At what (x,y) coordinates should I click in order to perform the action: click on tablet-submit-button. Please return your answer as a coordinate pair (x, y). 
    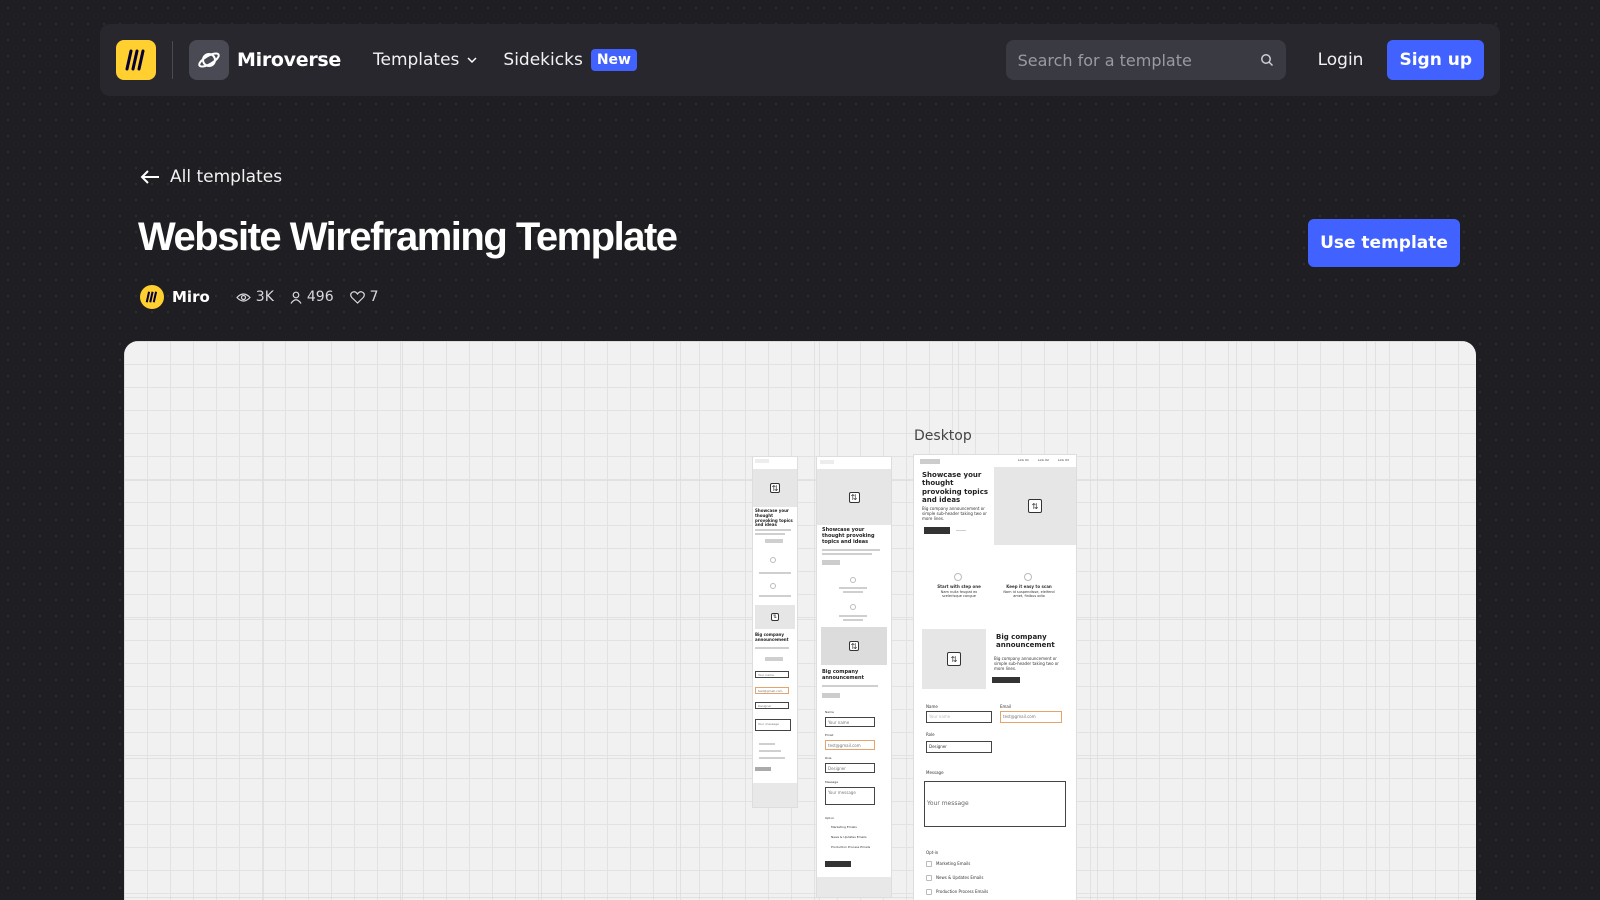
    Looking at the image, I should click on (838, 864).